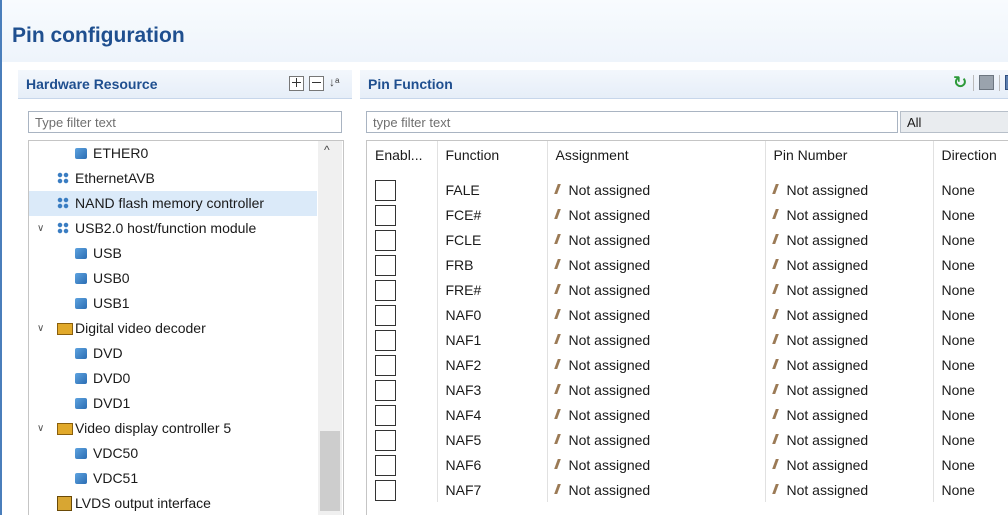 This screenshot has width=1008, height=515. I want to click on tree-item: DVD, so click(173, 353).